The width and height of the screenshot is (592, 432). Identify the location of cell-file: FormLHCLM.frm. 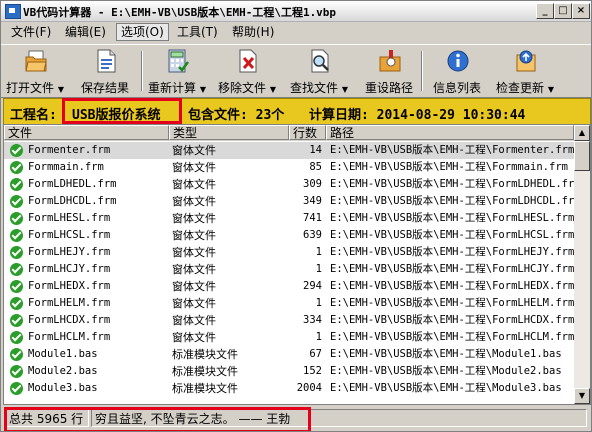
(69, 337).